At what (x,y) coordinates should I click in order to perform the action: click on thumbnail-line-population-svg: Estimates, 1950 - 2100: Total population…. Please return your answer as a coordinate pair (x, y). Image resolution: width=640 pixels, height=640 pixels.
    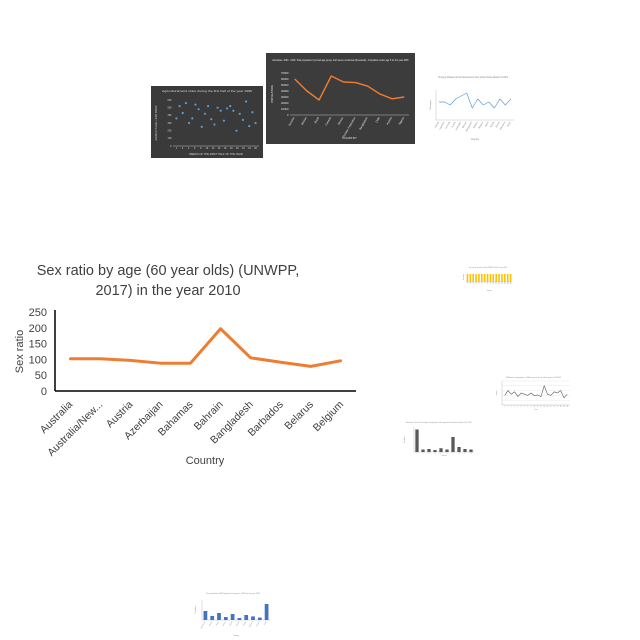
    Looking at the image, I should click on (339, 99).